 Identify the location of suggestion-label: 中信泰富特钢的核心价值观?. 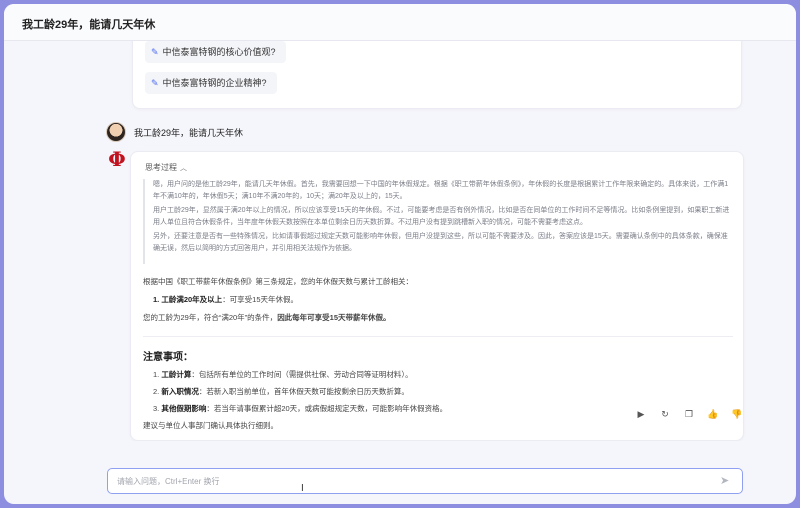
(219, 52).